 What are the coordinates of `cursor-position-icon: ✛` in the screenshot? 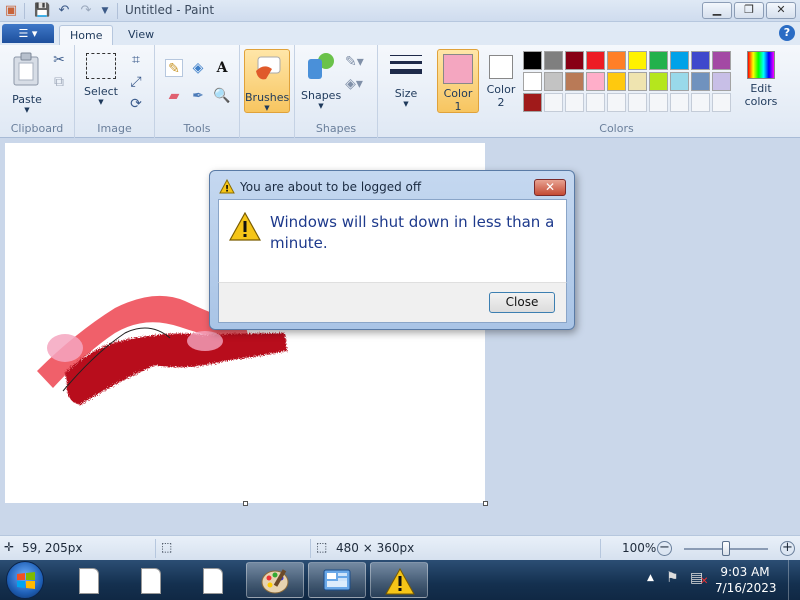 It's located at (9, 547).